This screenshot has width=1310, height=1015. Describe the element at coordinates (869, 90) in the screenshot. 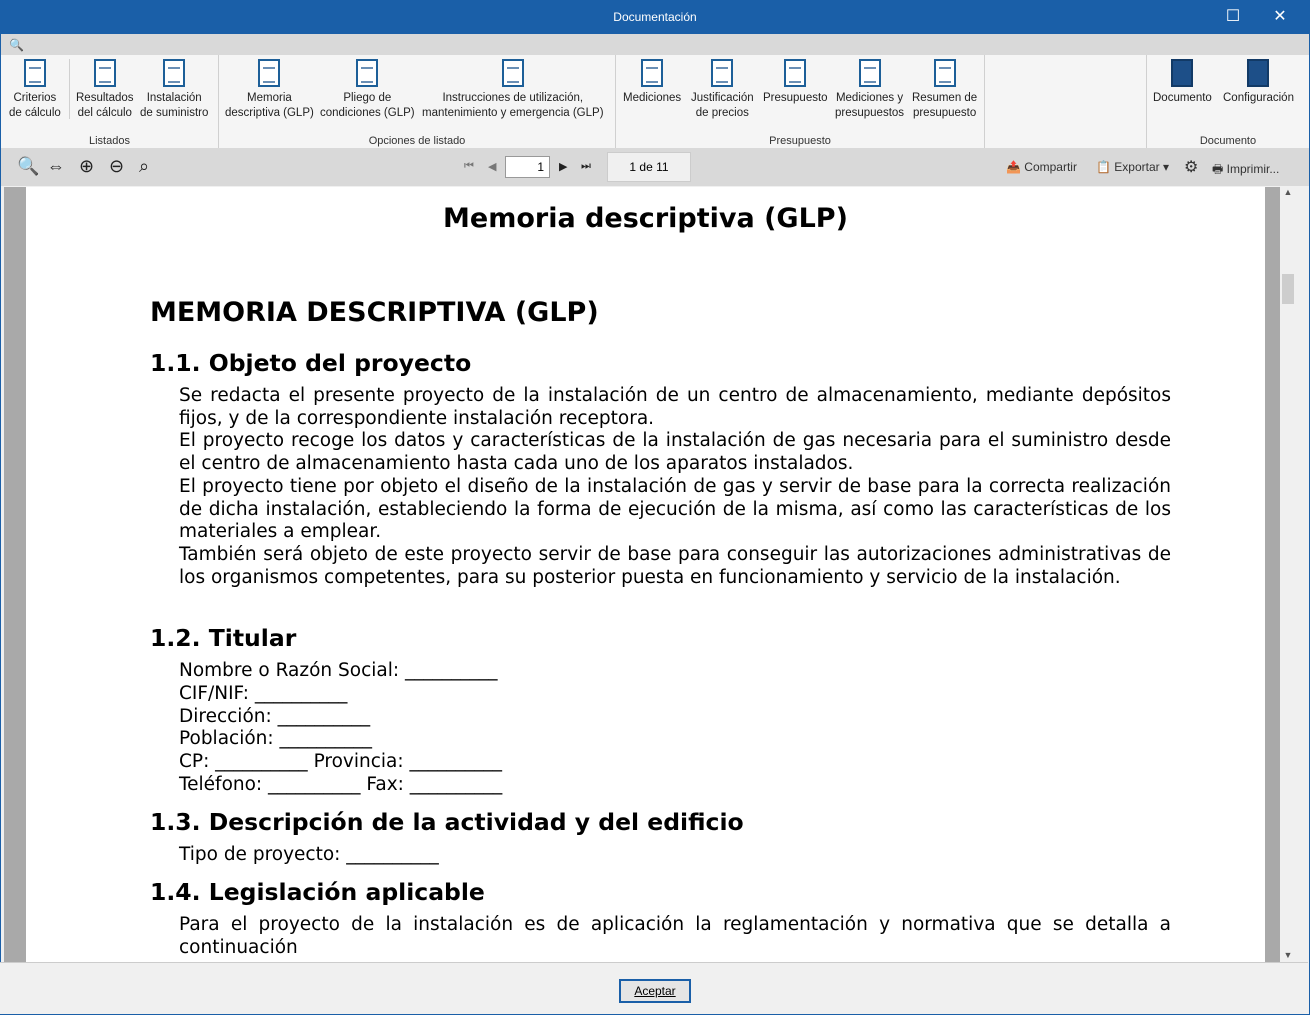

I see `mediciones-presupuestos-button: Mediciones y presupuestos` at that location.